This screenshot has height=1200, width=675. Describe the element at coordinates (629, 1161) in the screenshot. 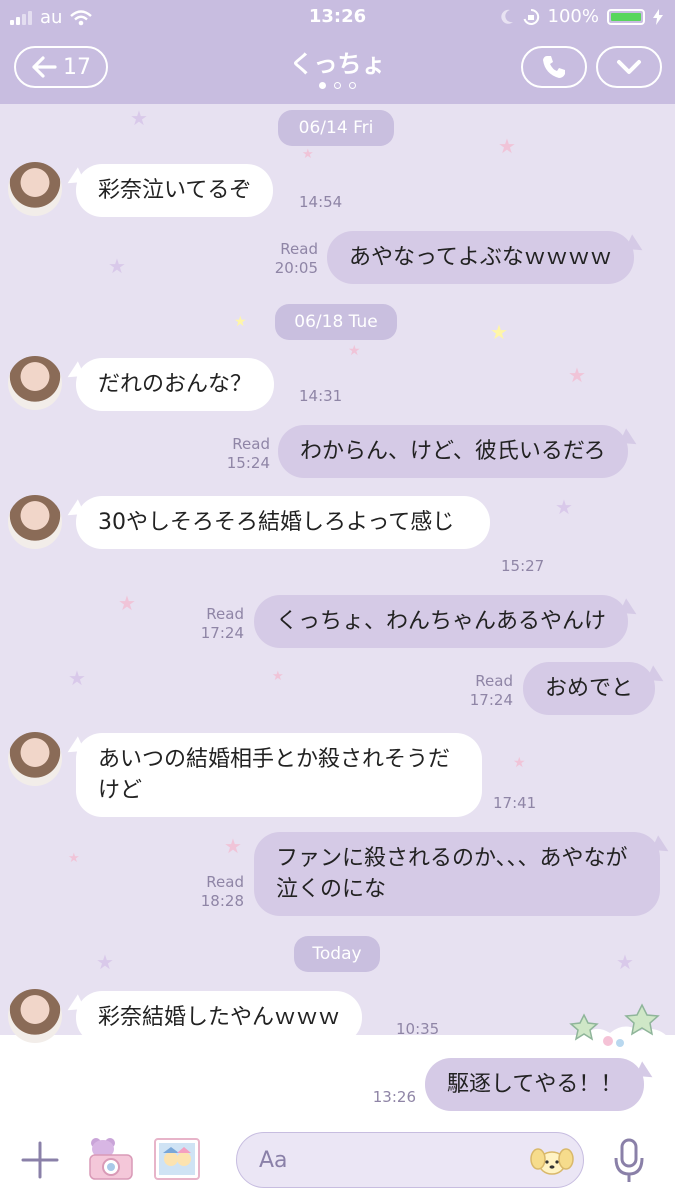

I see `mic-icon` at that location.